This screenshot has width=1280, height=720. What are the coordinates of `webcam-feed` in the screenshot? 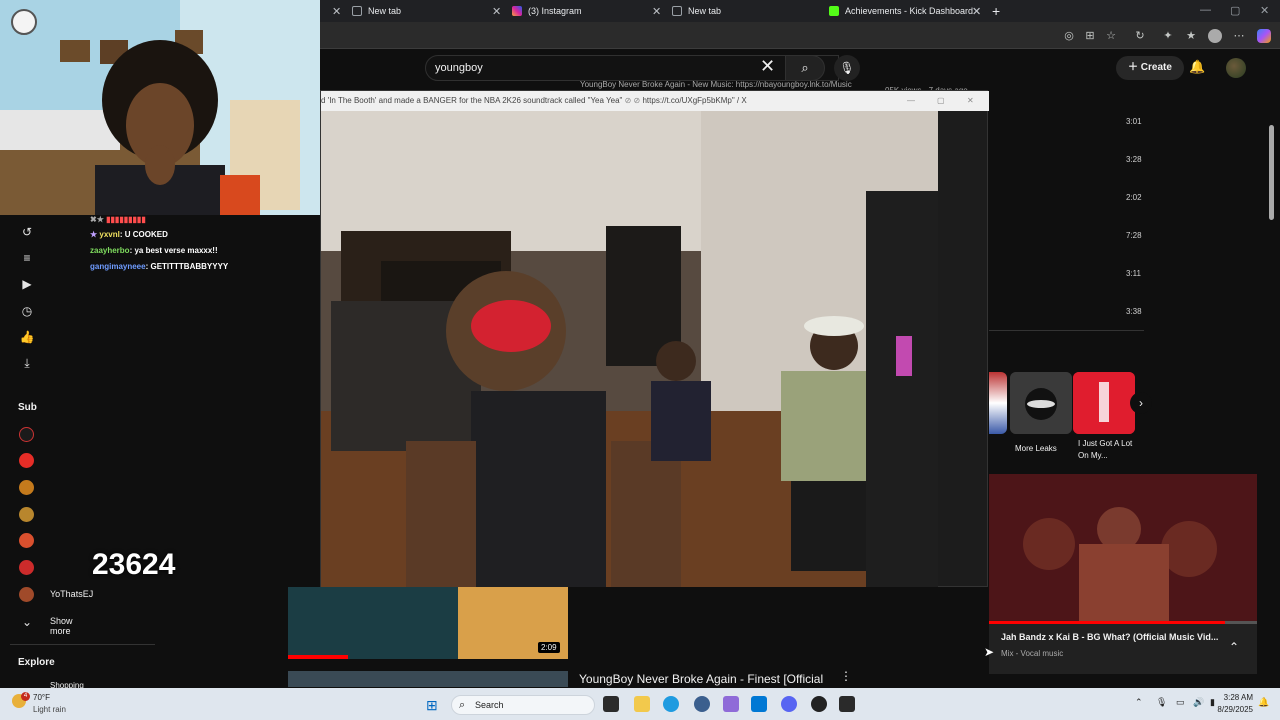 It's located at (160, 107).